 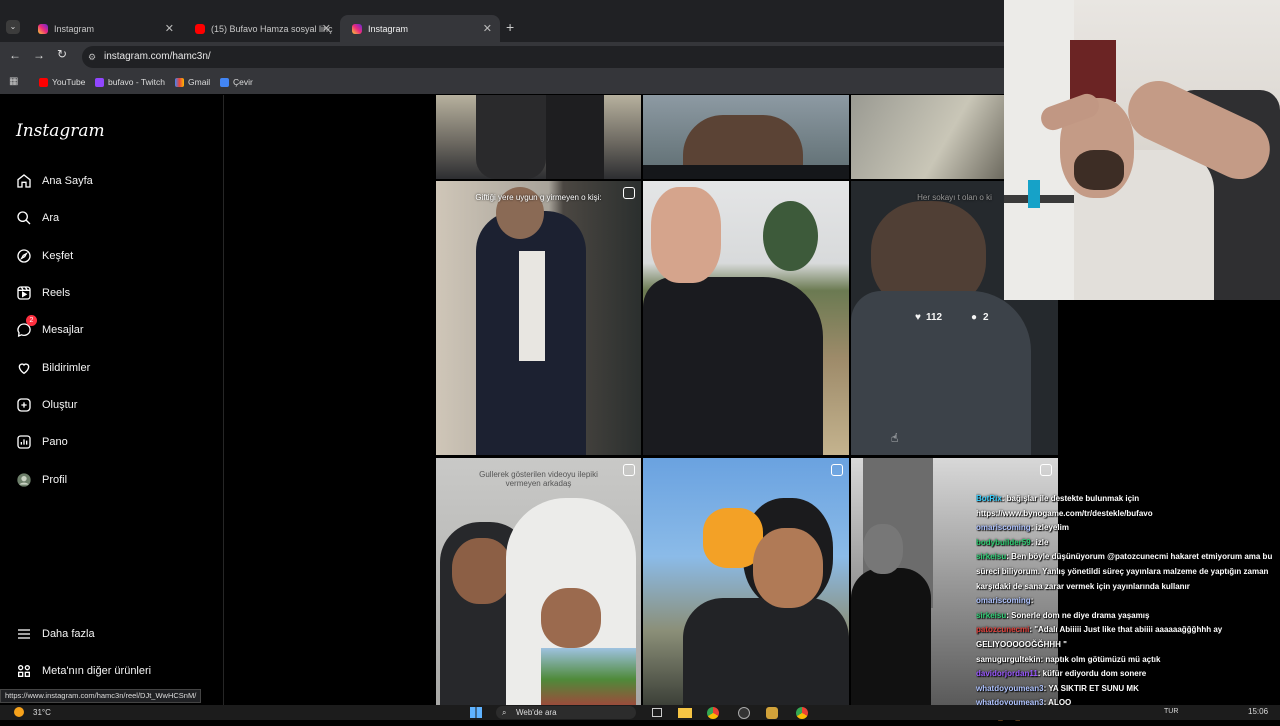 I want to click on likes-count: ♥ 112, so click(x=928, y=317).